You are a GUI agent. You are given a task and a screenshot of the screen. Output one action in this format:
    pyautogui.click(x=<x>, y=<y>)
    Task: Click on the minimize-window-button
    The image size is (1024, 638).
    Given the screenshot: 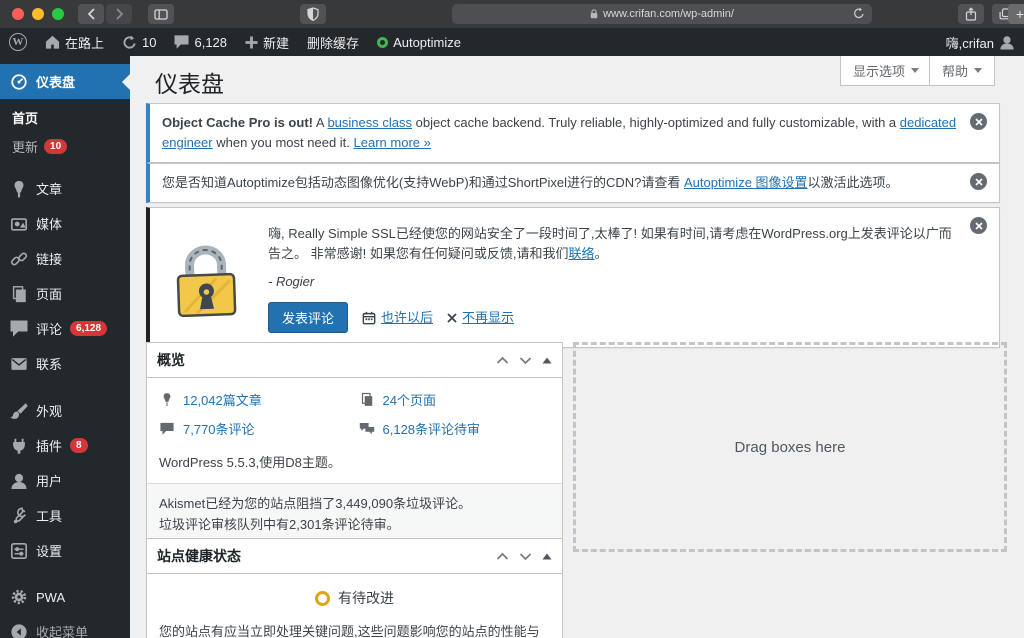 What is the action you would take?
    pyautogui.click(x=38, y=14)
    